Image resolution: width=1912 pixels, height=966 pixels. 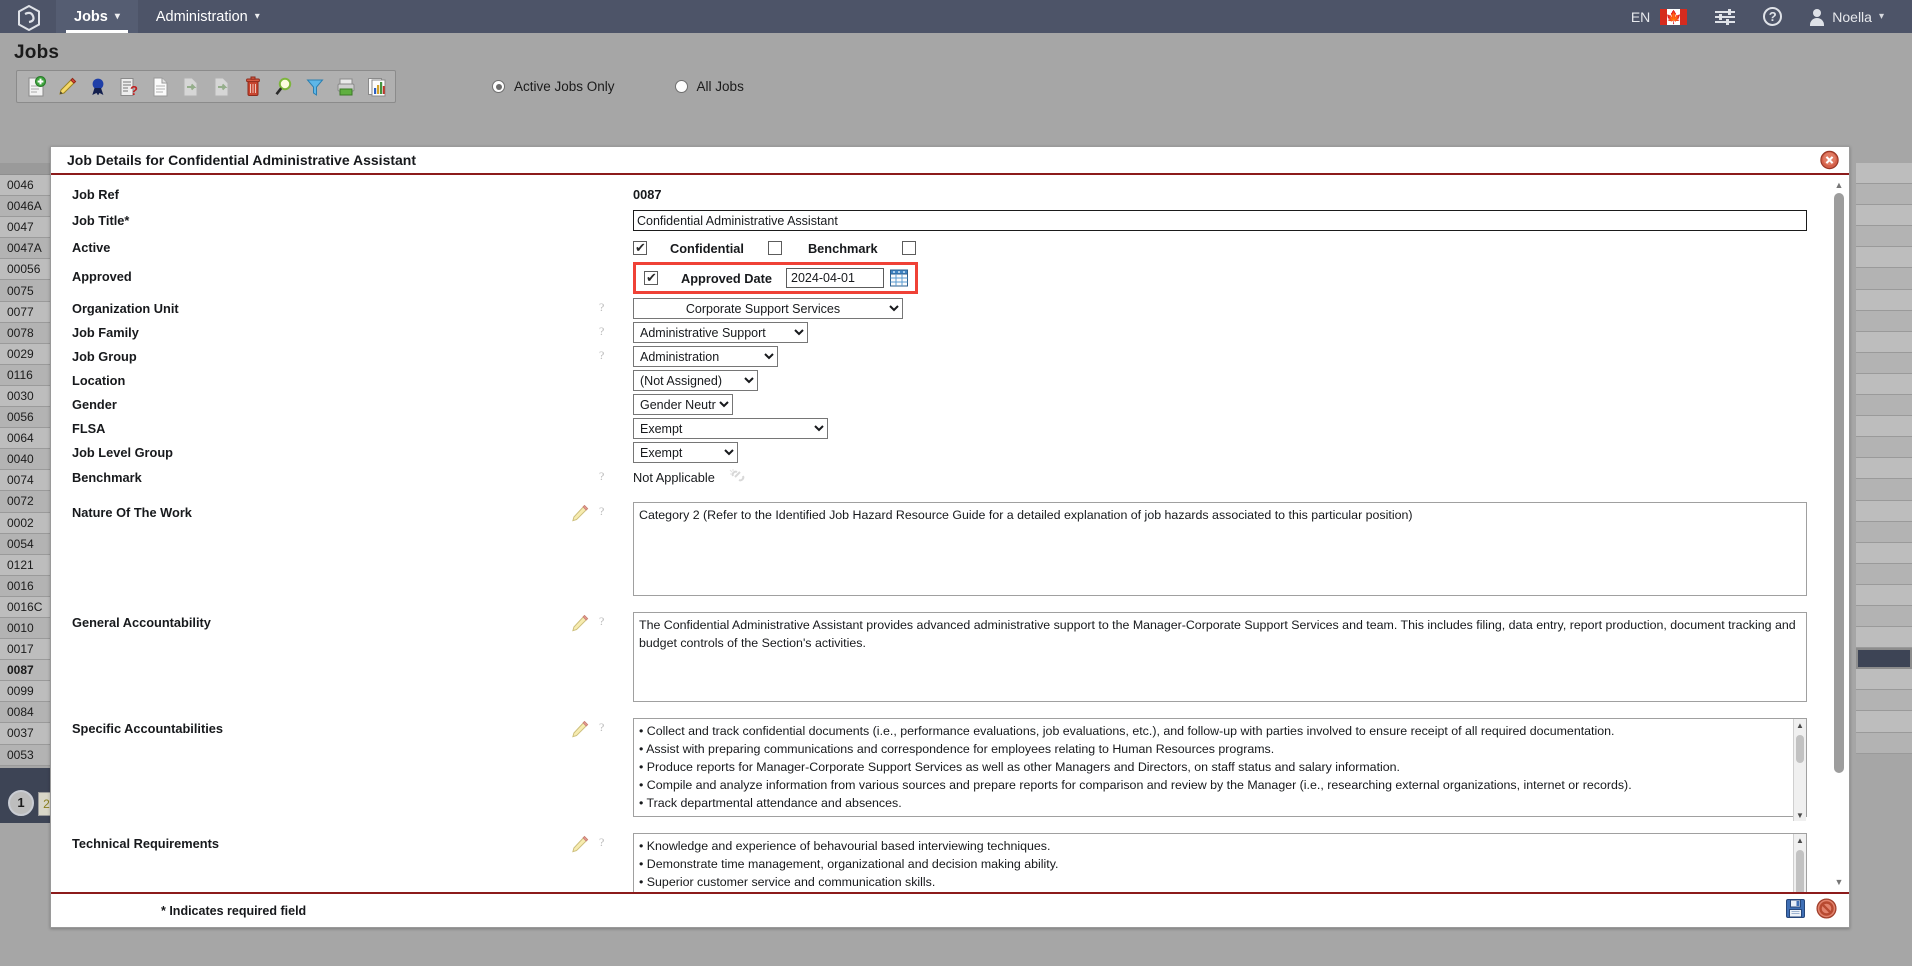 I want to click on reports-button, so click(x=376, y=86).